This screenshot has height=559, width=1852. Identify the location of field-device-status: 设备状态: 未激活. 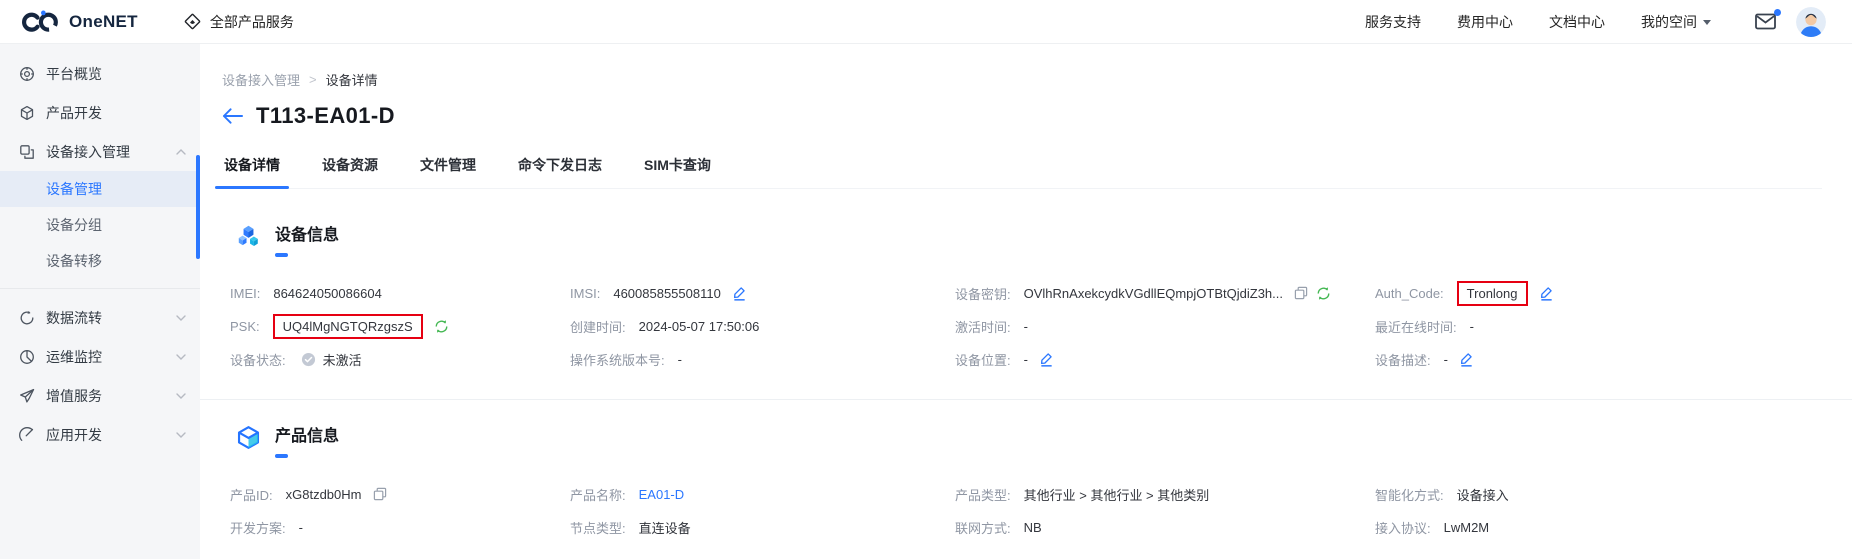
(400, 359).